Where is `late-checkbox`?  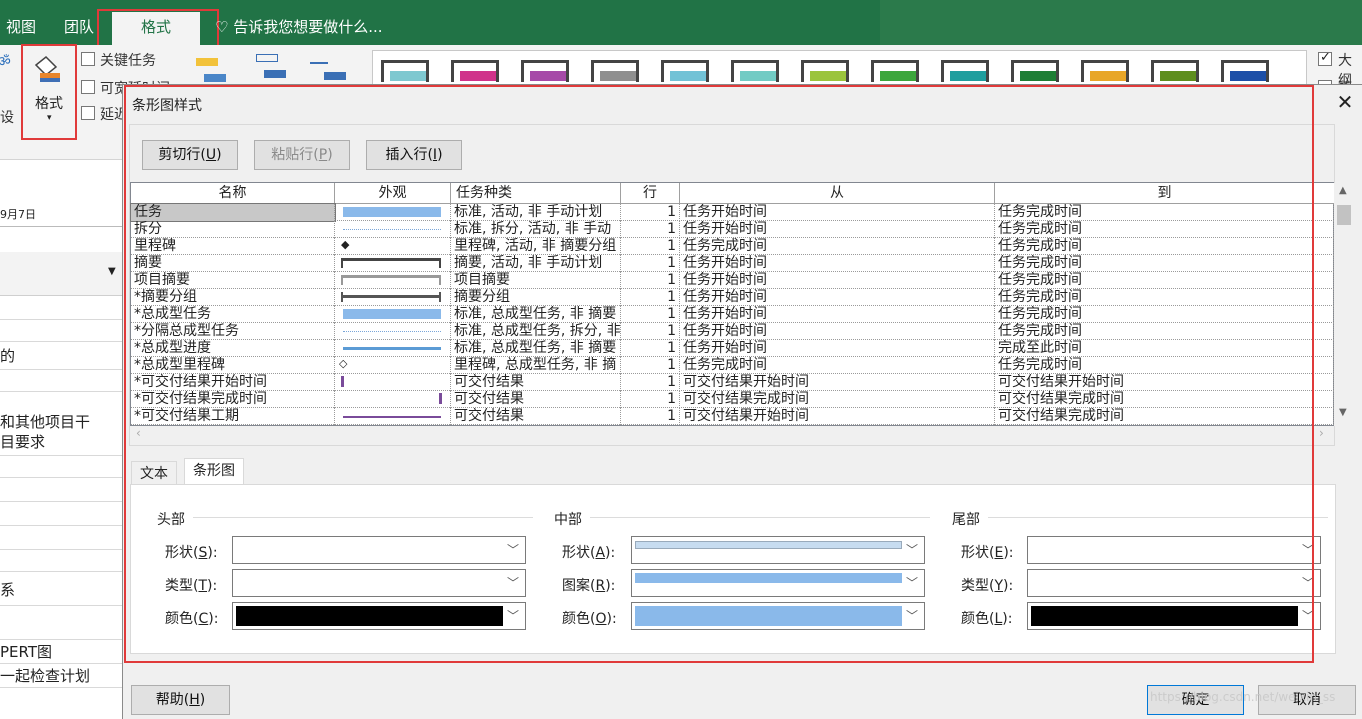 late-checkbox is located at coordinates (88, 113).